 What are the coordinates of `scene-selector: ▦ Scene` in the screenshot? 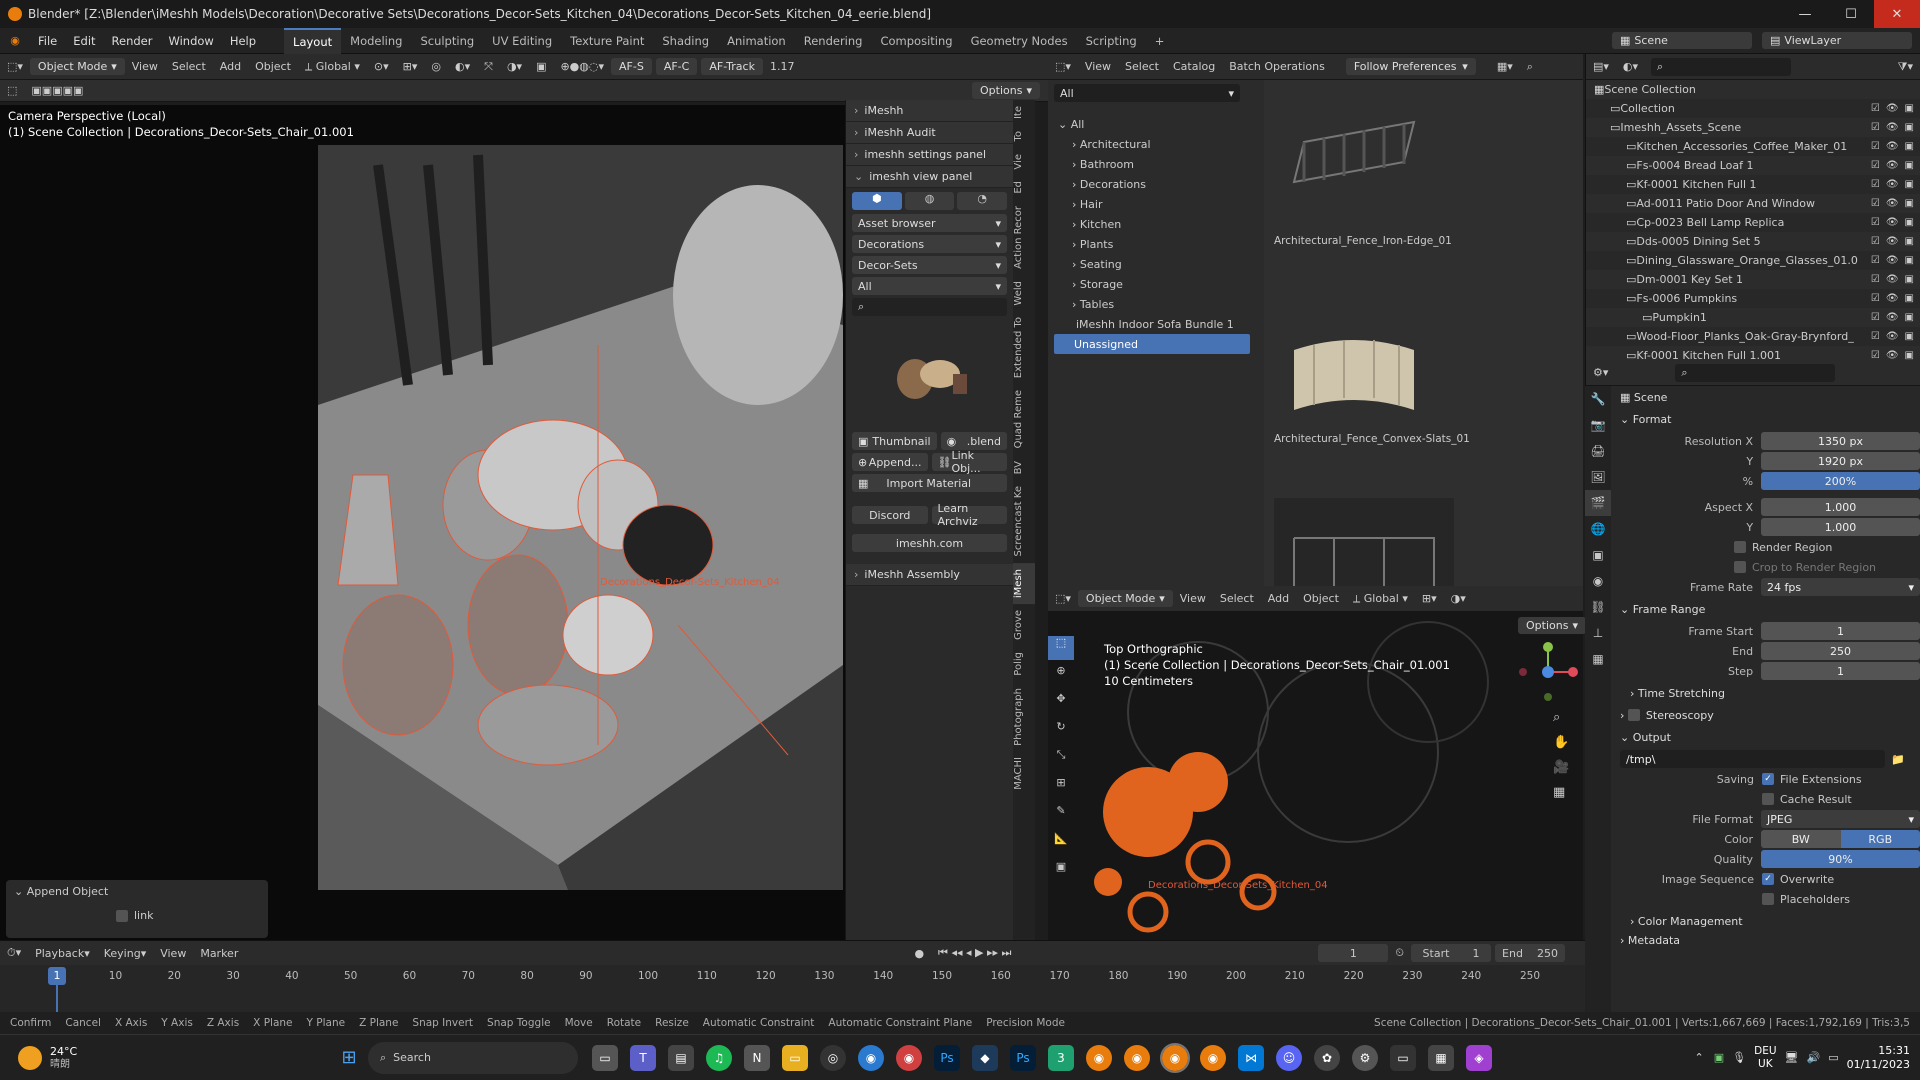 It's located at (1682, 40).